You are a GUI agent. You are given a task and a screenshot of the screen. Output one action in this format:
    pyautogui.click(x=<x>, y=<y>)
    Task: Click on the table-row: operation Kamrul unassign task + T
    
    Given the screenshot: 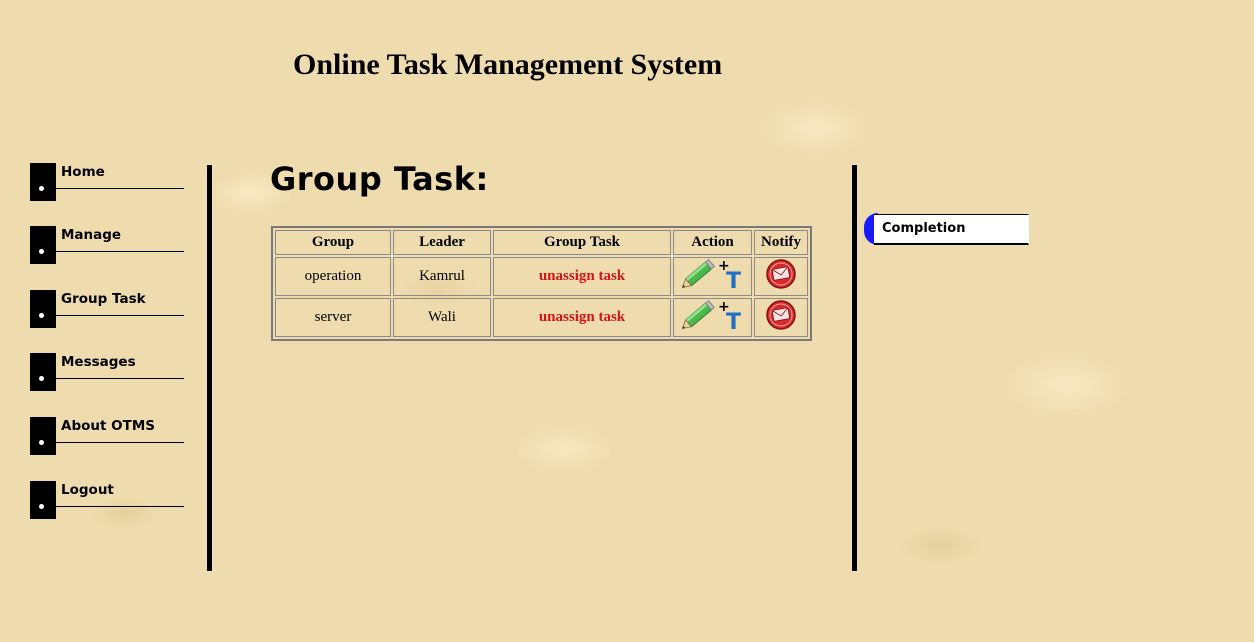 What is the action you would take?
    pyautogui.click(x=541, y=276)
    